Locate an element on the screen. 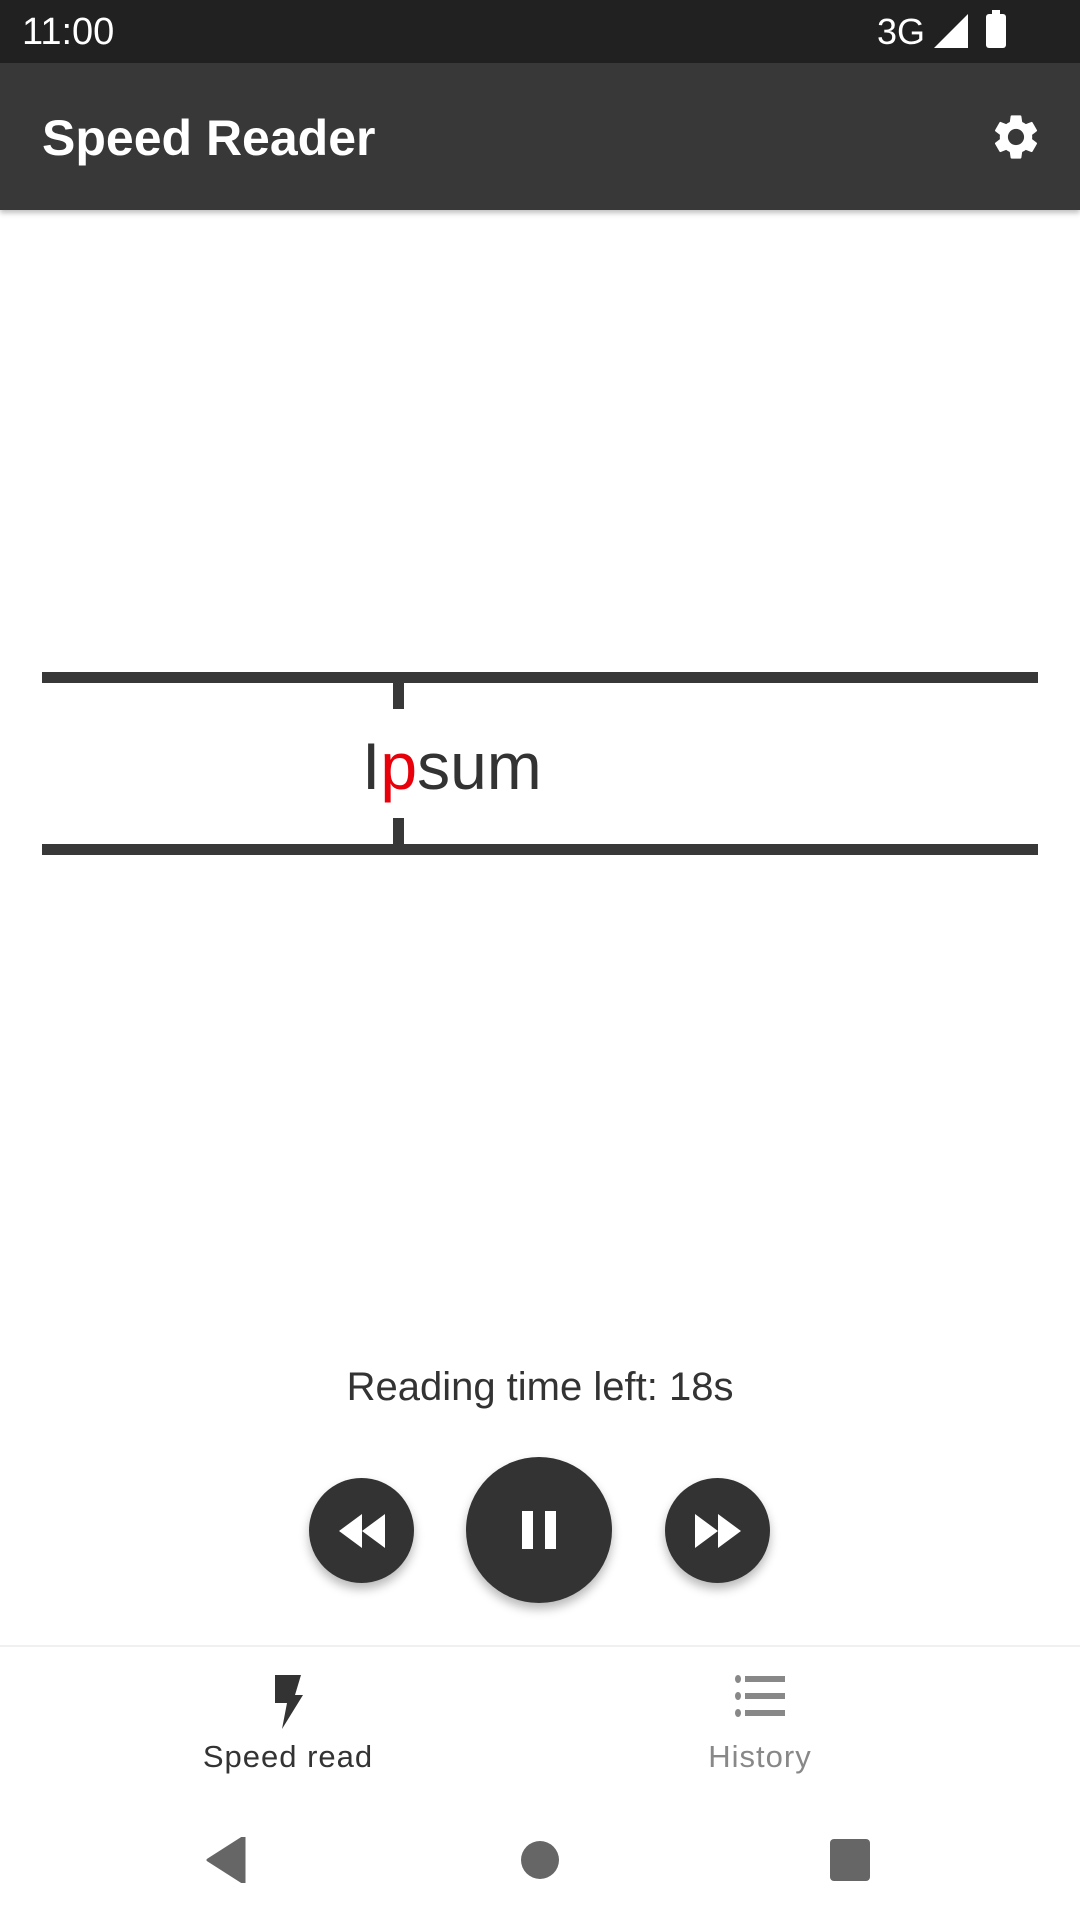 This screenshot has width=1080, height=1920. focus-letter: p is located at coordinates (399, 766).